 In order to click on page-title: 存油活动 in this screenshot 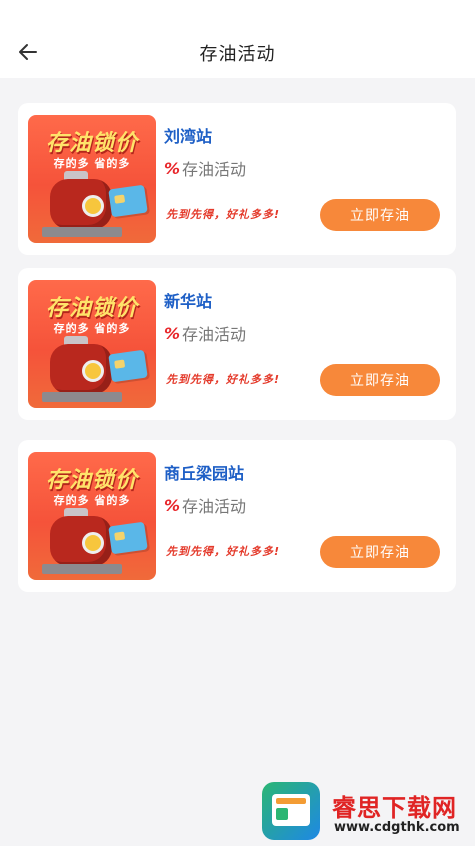, I will do `click(237, 54)`.